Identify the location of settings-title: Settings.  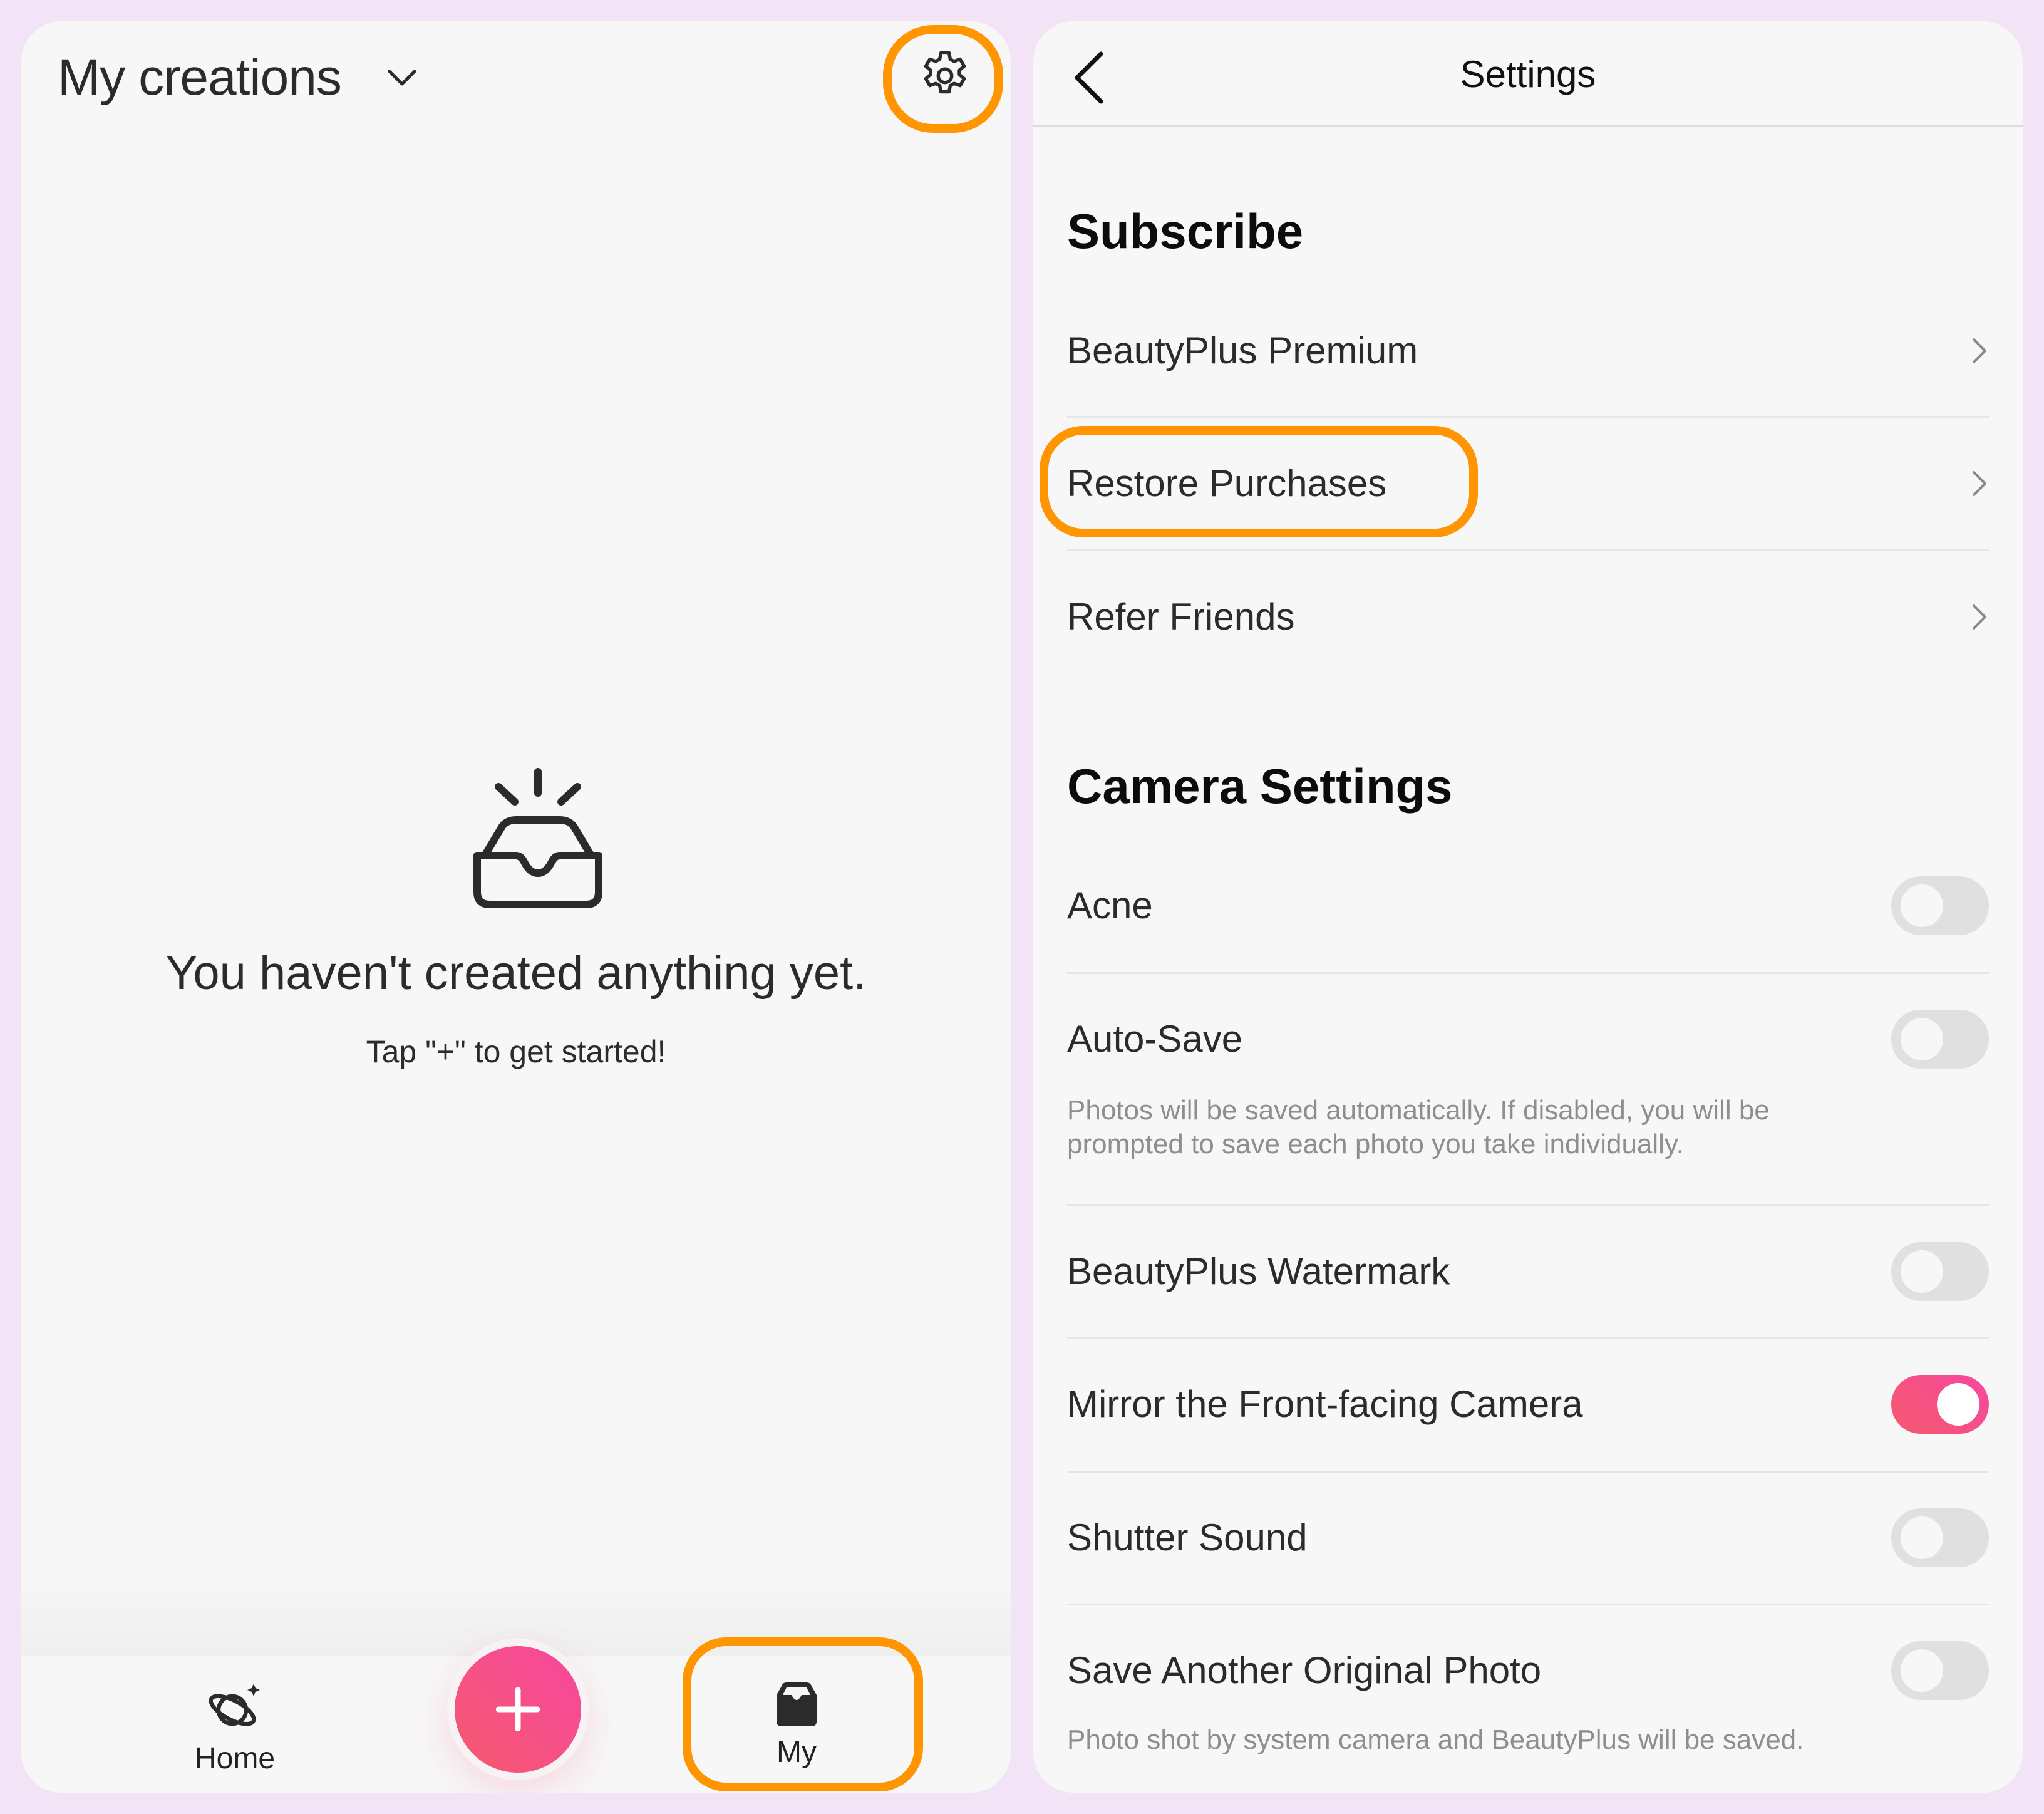
(1528, 74).